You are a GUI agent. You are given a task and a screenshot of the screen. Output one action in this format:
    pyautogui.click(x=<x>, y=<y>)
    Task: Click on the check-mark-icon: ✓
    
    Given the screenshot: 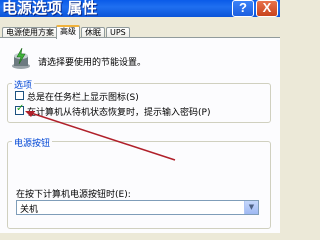 What is the action you would take?
    pyautogui.click(x=20, y=108)
    